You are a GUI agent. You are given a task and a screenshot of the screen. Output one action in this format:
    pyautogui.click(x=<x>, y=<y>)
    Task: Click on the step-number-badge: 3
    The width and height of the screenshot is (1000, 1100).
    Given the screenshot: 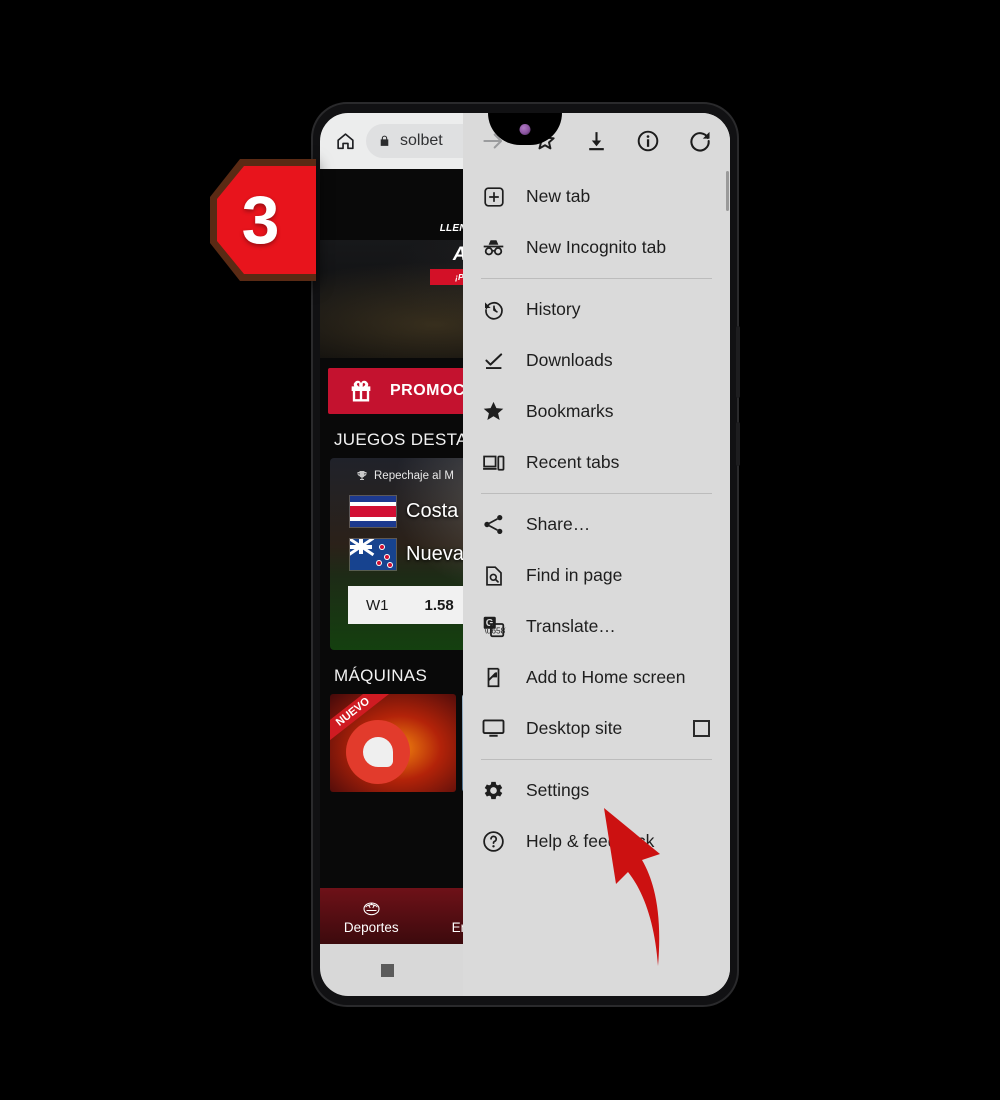 What is the action you would take?
    pyautogui.click(x=265, y=220)
    